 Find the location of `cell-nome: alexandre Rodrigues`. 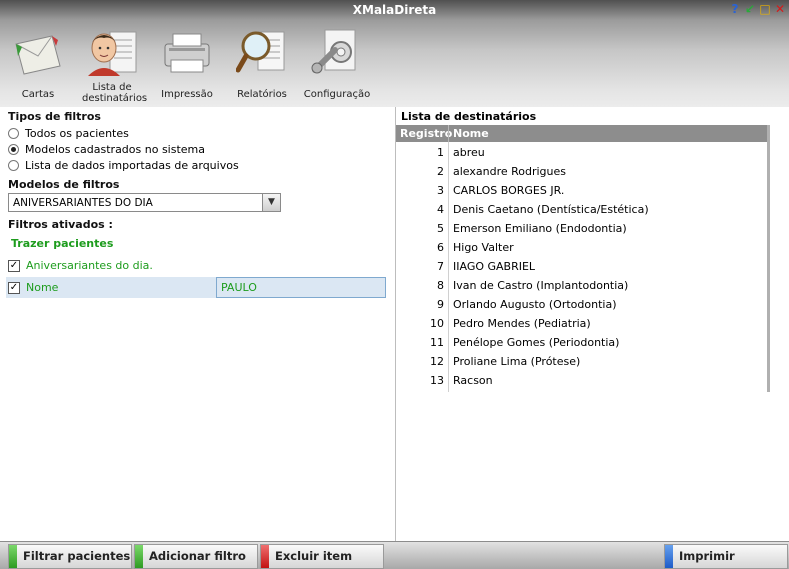

cell-nome: alexandre Rodrigues is located at coordinates (510, 171).